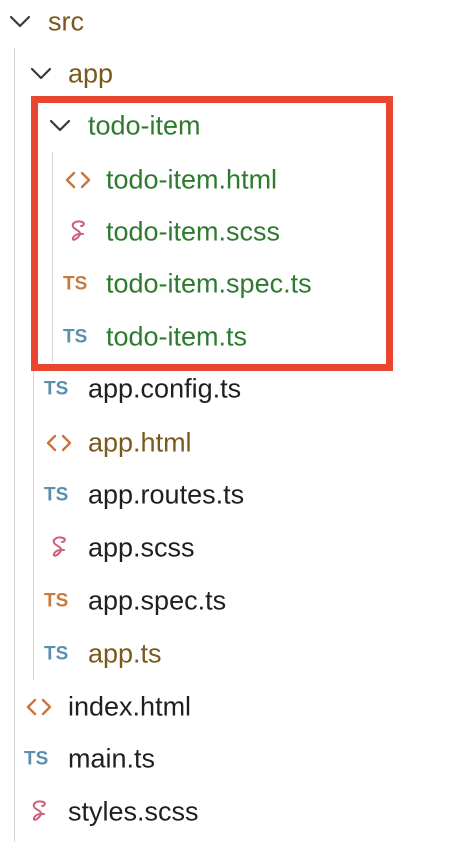  I want to click on folder-src: src, so click(228, 24).